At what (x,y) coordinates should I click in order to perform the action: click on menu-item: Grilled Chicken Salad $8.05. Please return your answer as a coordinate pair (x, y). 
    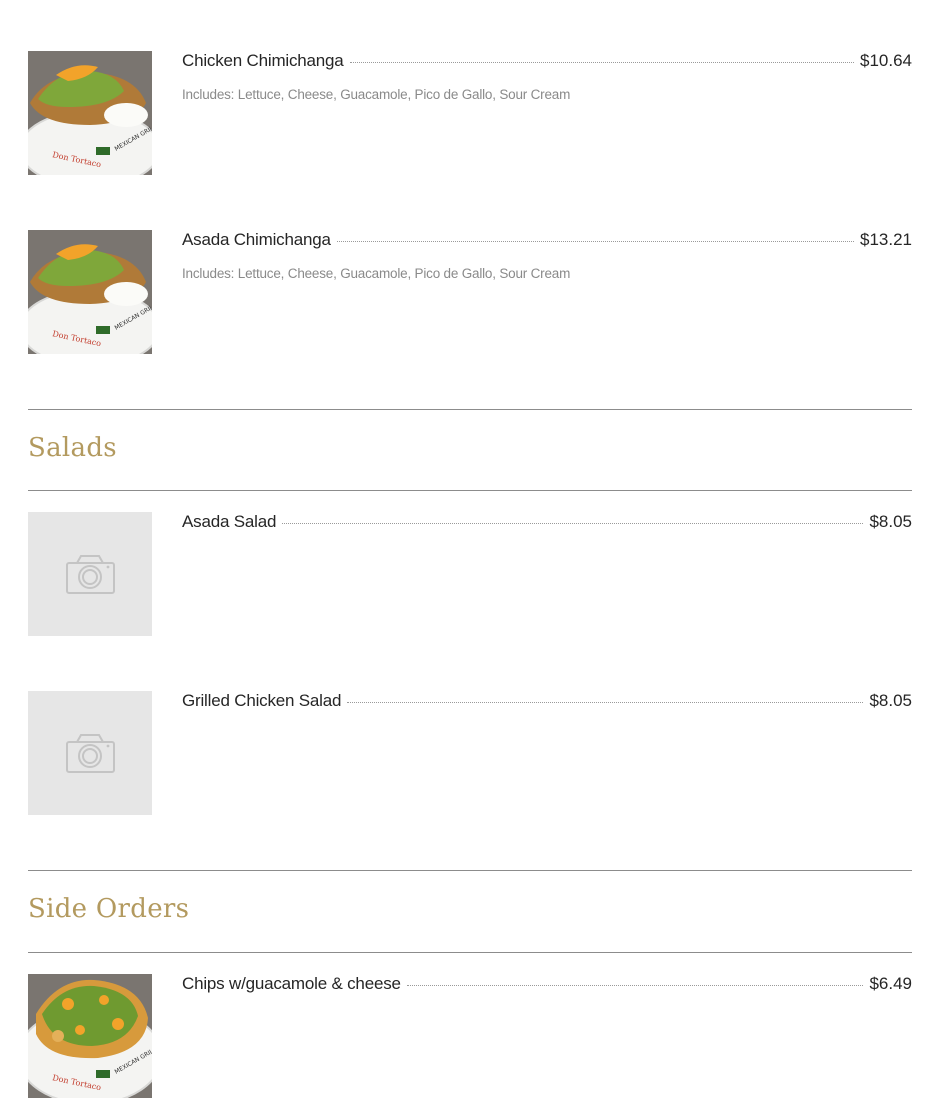
    Looking at the image, I should click on (470, 753).